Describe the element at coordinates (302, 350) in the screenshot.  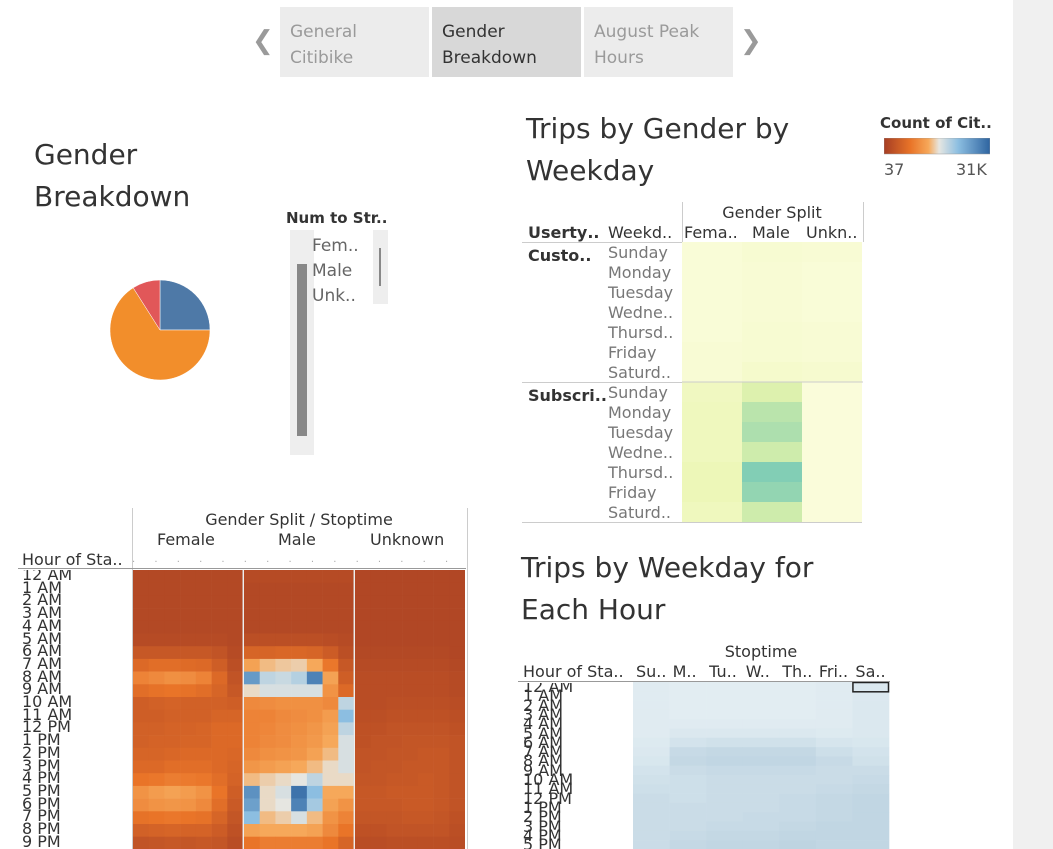
I see `legend-scroll-thumb` at that location.